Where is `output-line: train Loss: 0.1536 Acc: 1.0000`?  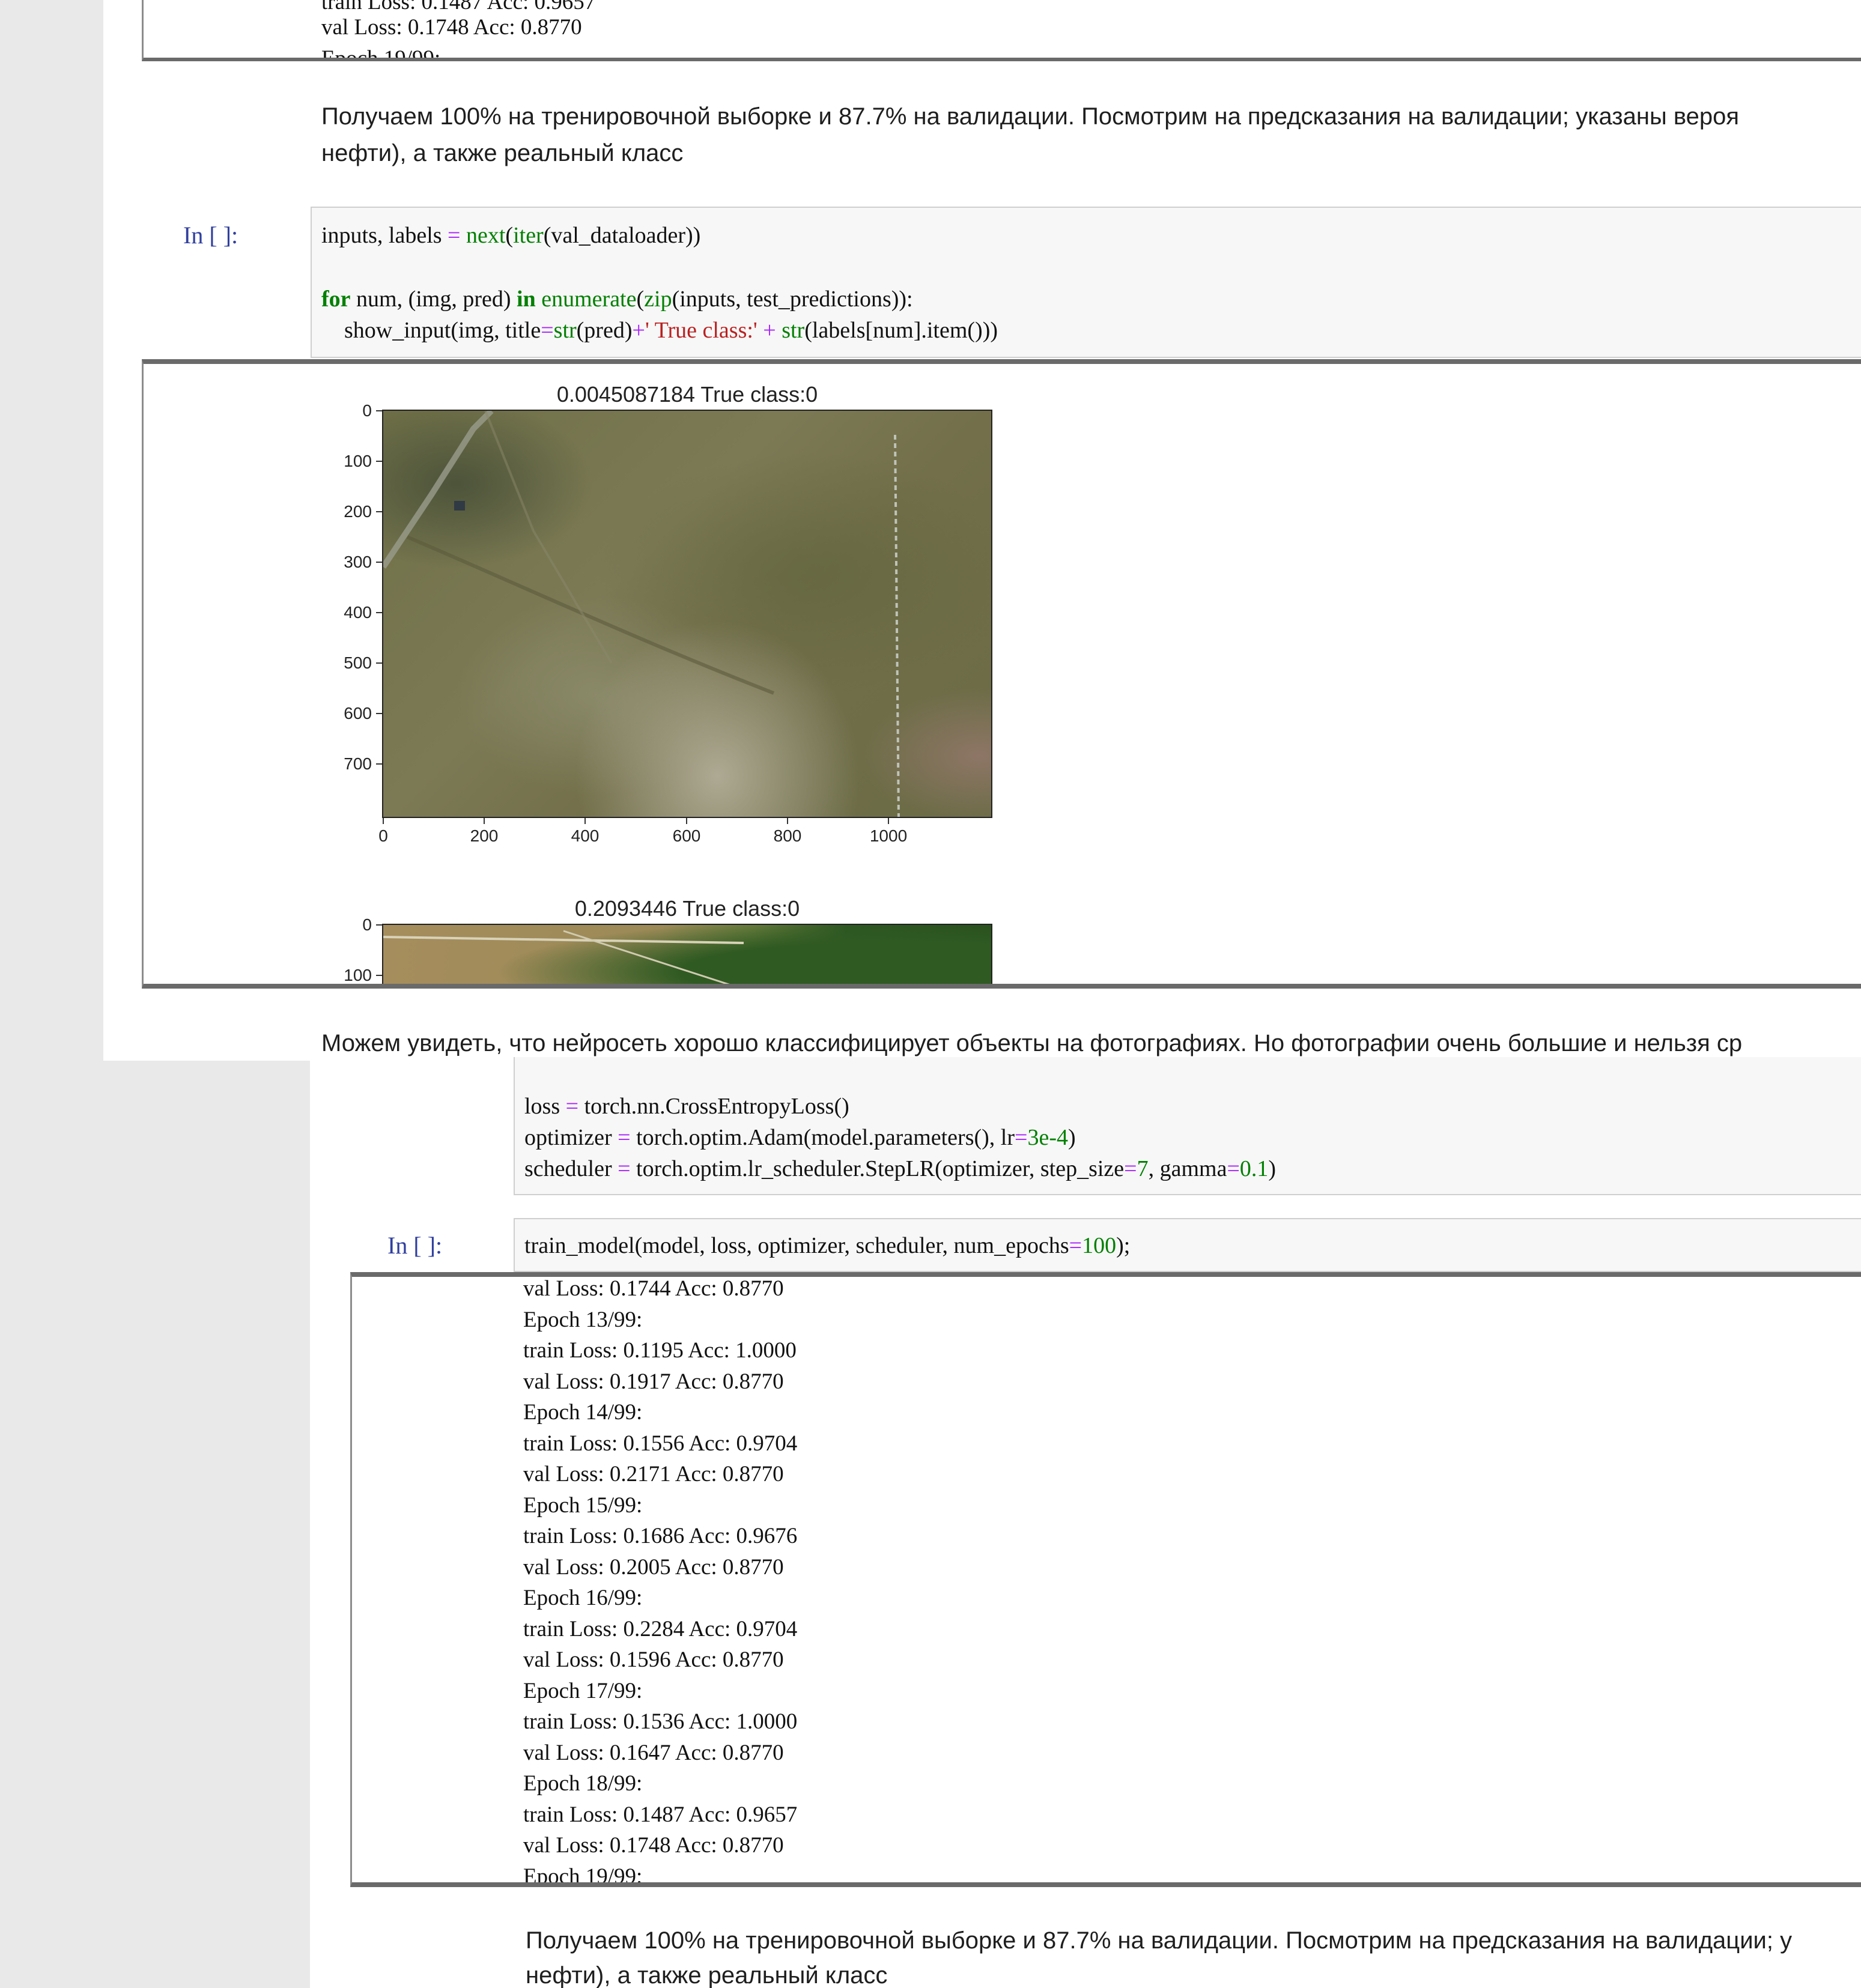
output-line: train Loss: 0.1536 Acc: 1.0000 is located at coordinates (661, 1721).